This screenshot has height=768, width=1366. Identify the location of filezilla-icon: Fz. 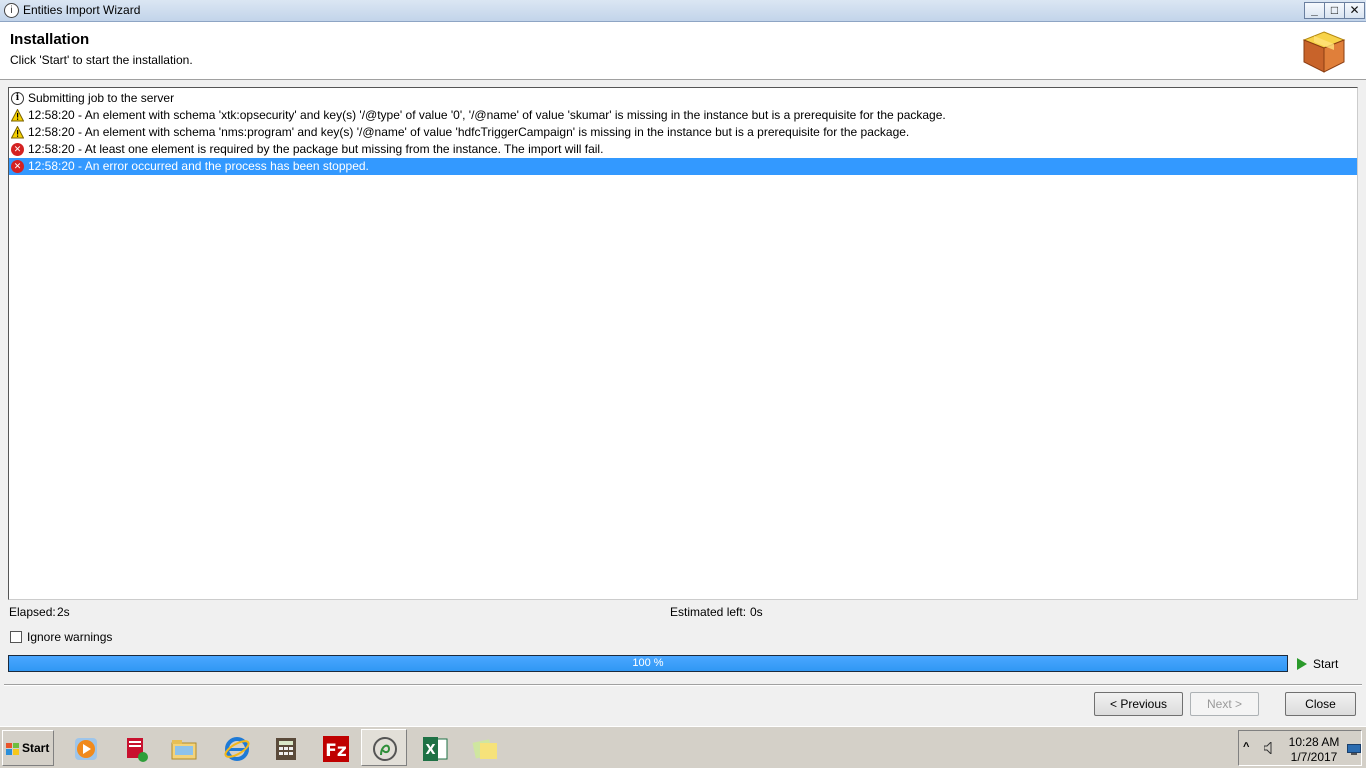
(336, 749).